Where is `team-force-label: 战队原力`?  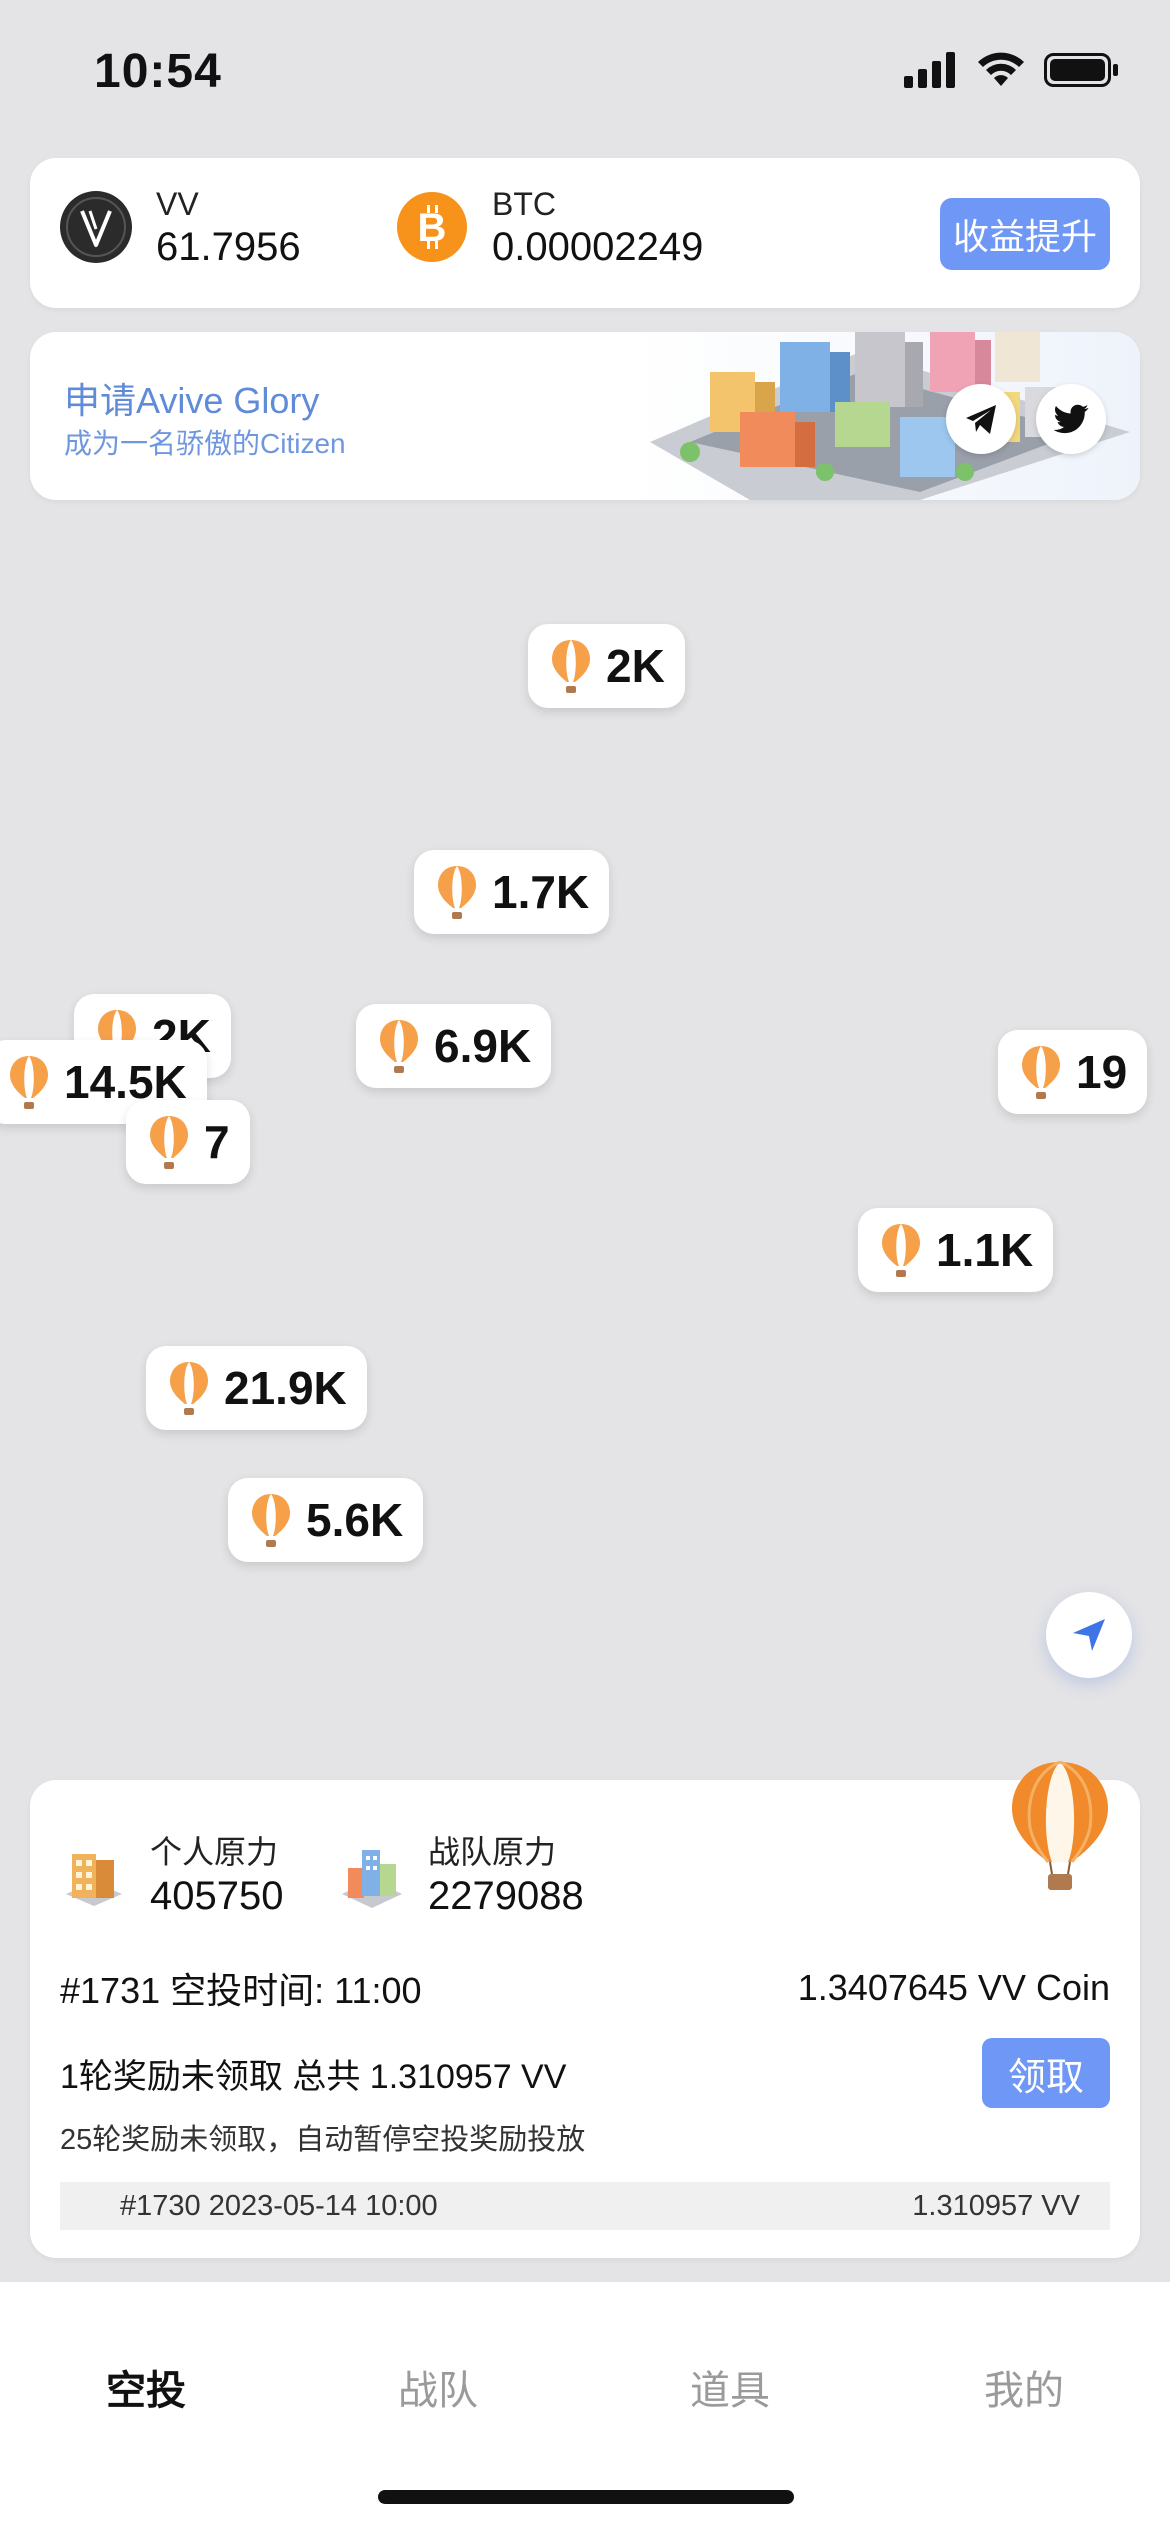 team-force-label: 战队原力 is located at coordinates (492, 1852).